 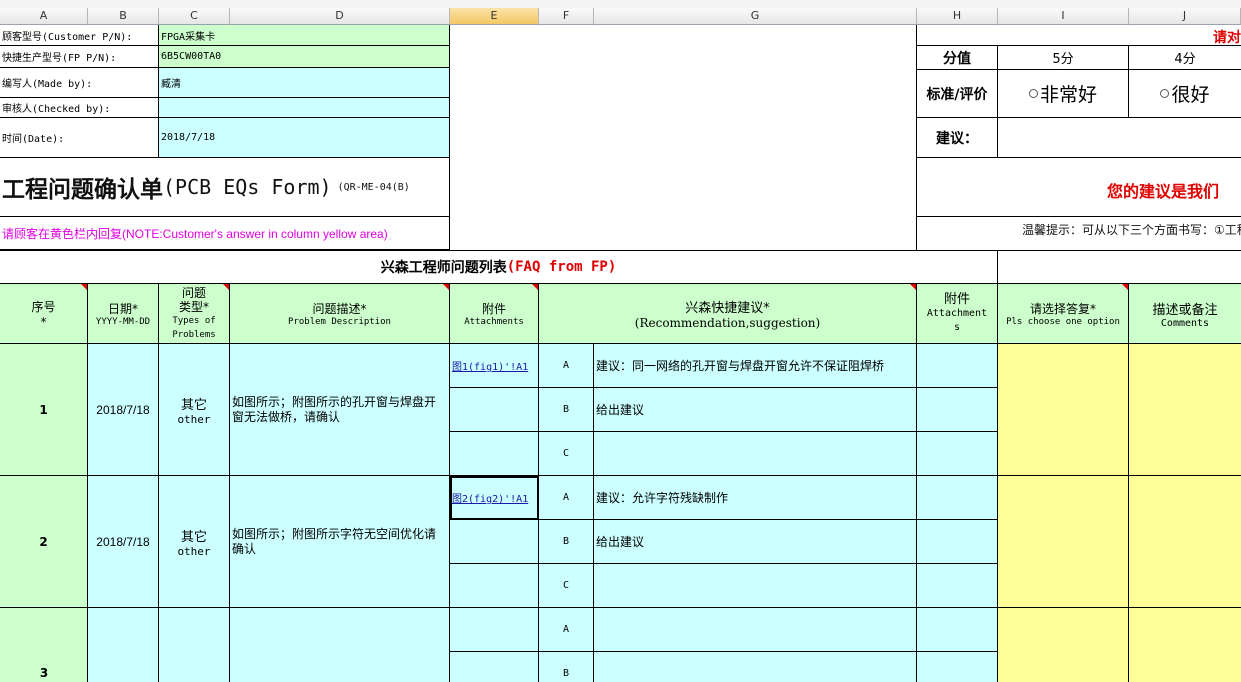 What do you see at coordinates (304, 138) in the screenshot?
I see `date-value: 2018/7/18` at bounding box center [304, 138].